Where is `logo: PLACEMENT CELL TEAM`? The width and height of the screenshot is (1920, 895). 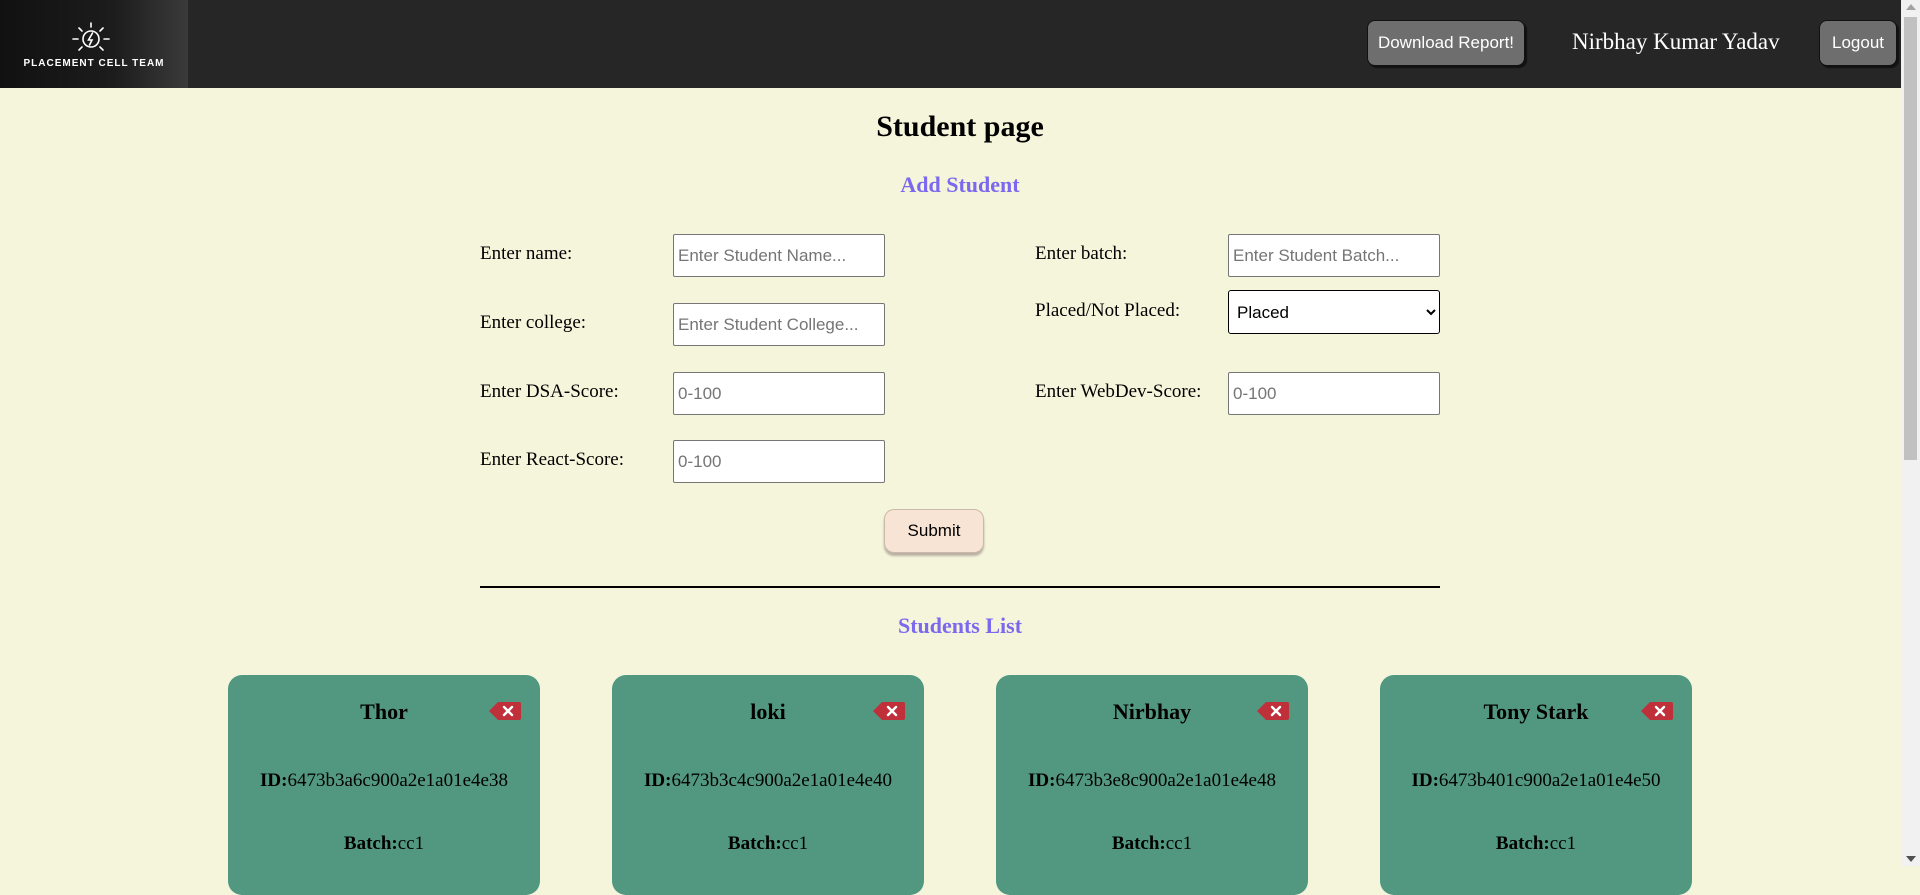
logo: PLACEMENT CELL TEAM is located at coordinates (94, 44).